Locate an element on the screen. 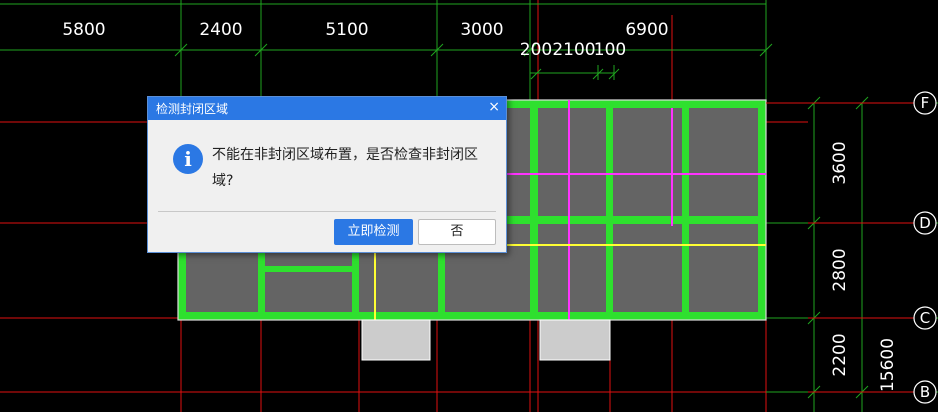 Image resolution: width=938 pixels, height=412 pixels. axis-bubbles: F D C B is located at coordinates (851, 247).